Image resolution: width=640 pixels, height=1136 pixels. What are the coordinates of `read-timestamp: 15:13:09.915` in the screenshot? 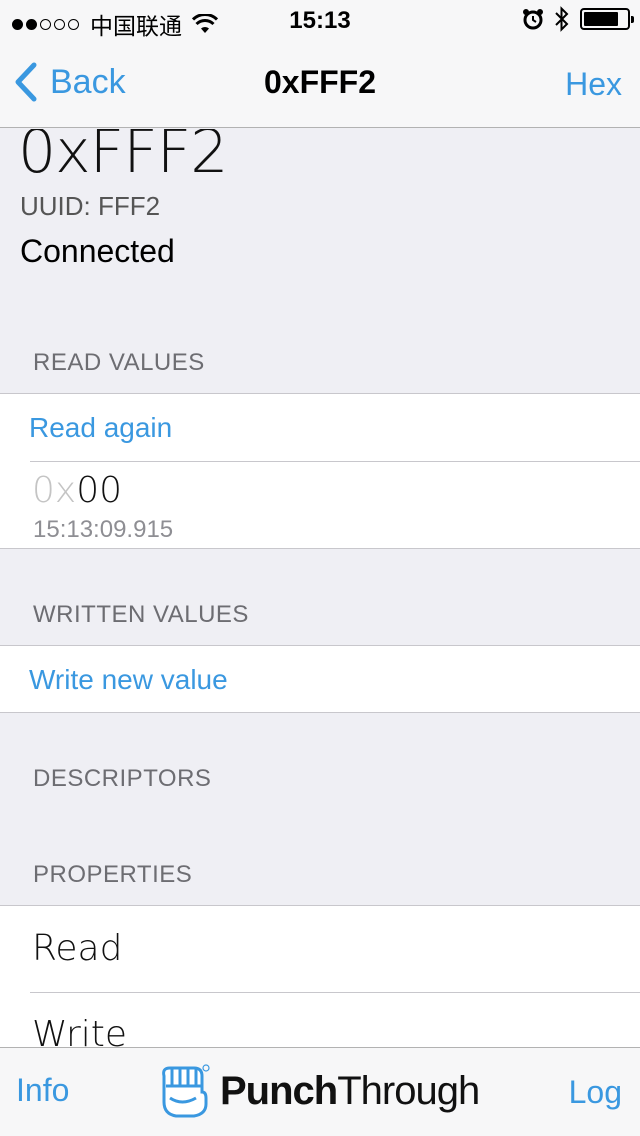 It's located at (103, 529).